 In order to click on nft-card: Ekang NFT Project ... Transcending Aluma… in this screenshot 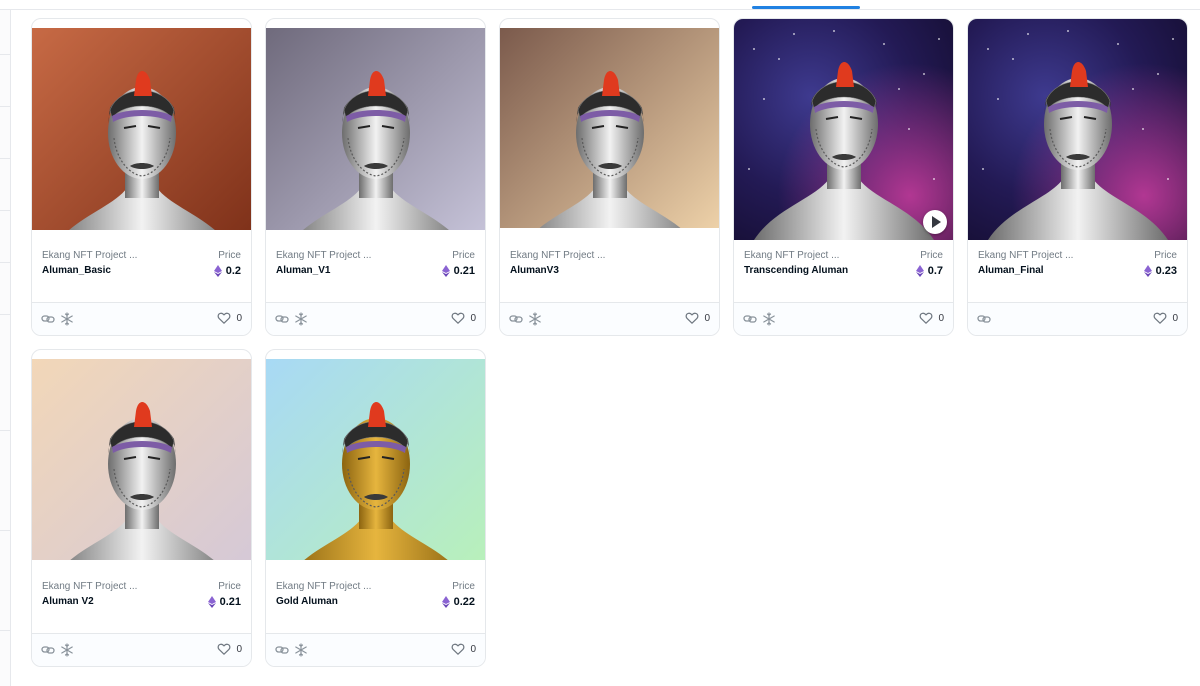, I will do `click(843, 177)`.